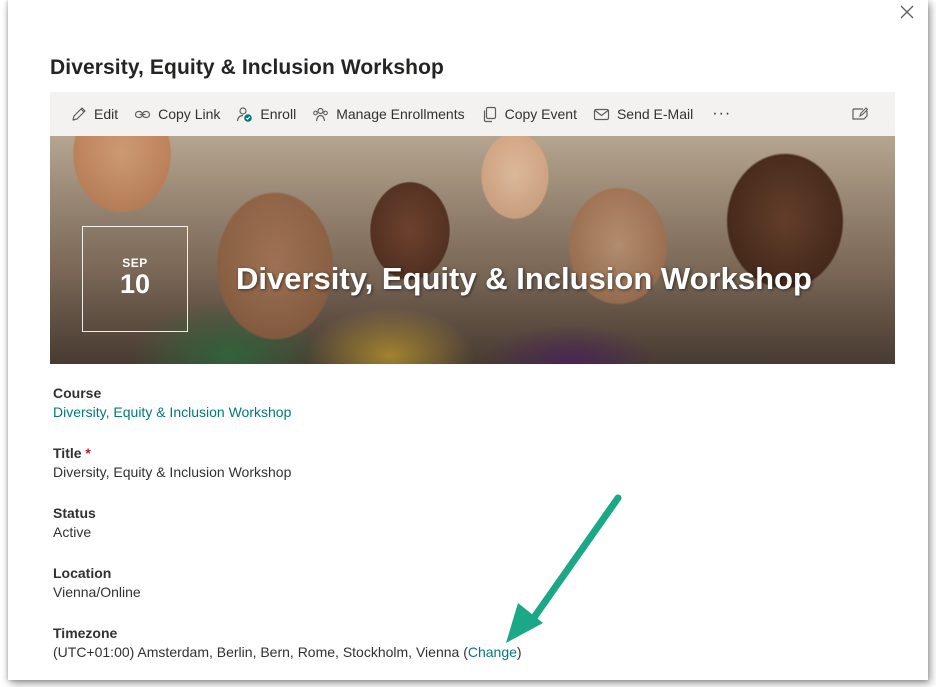 This screenshot has height=687, width=936. What do you see at coordinates (247, 67) in the screenshot?
I see `panel-title: Diversity, Equity & Inclusion Workshop` at bounding box center [247, 67].